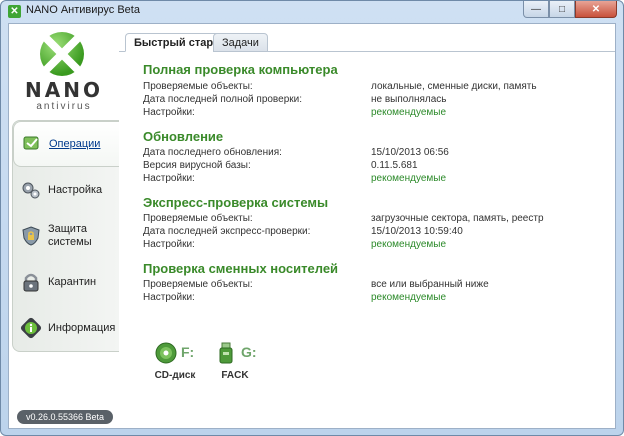 This screenshot has height=436, width=624. Describe the element at coordinates (454, 86) in the screenshot. I see `row-value: локальные, сменные диски, память` at that location.